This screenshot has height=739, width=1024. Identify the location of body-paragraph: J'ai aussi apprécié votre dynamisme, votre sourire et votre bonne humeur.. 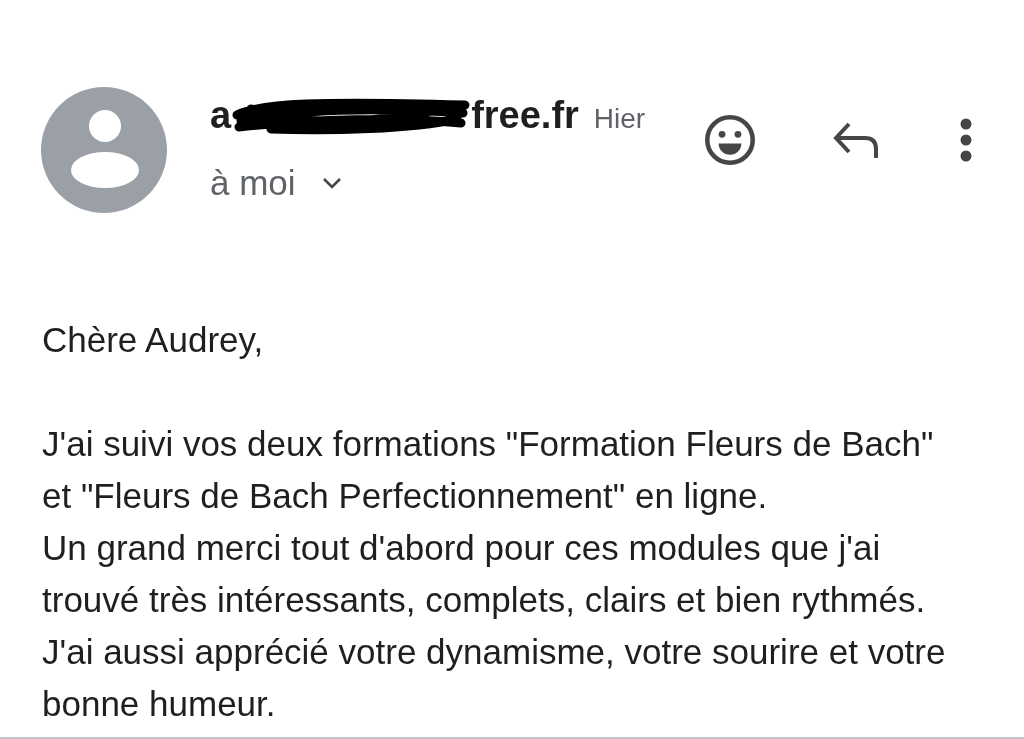
(494, 678).